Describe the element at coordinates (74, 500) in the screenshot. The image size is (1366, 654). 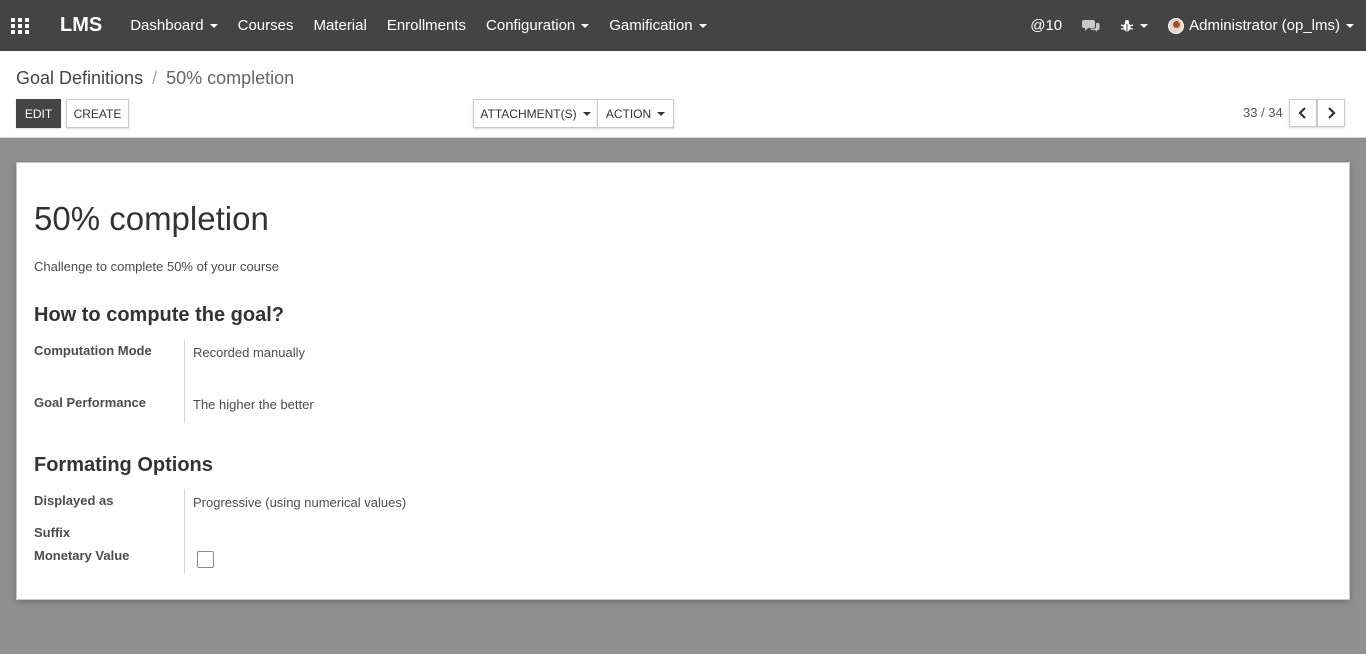
I see `displayed-as-label: Displayed as` at that location.